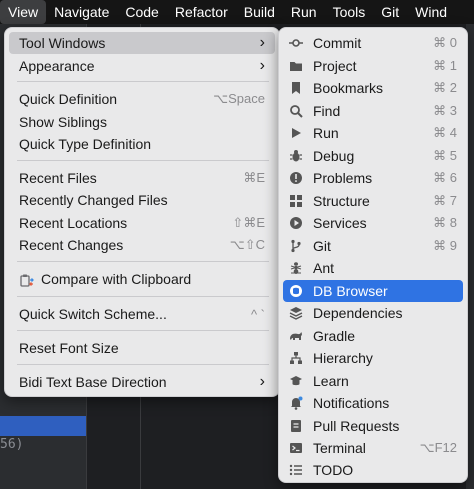  I want to click on terminal-icon, so click(296, 448).